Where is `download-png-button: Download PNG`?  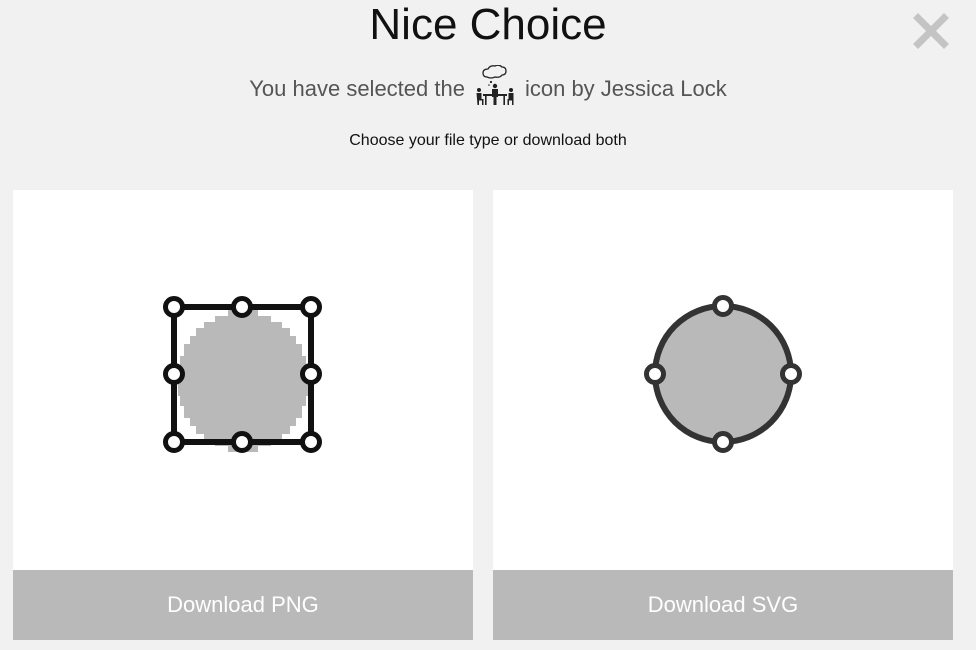 download-png-button: Download PNG is located at coordinates (243, 605).